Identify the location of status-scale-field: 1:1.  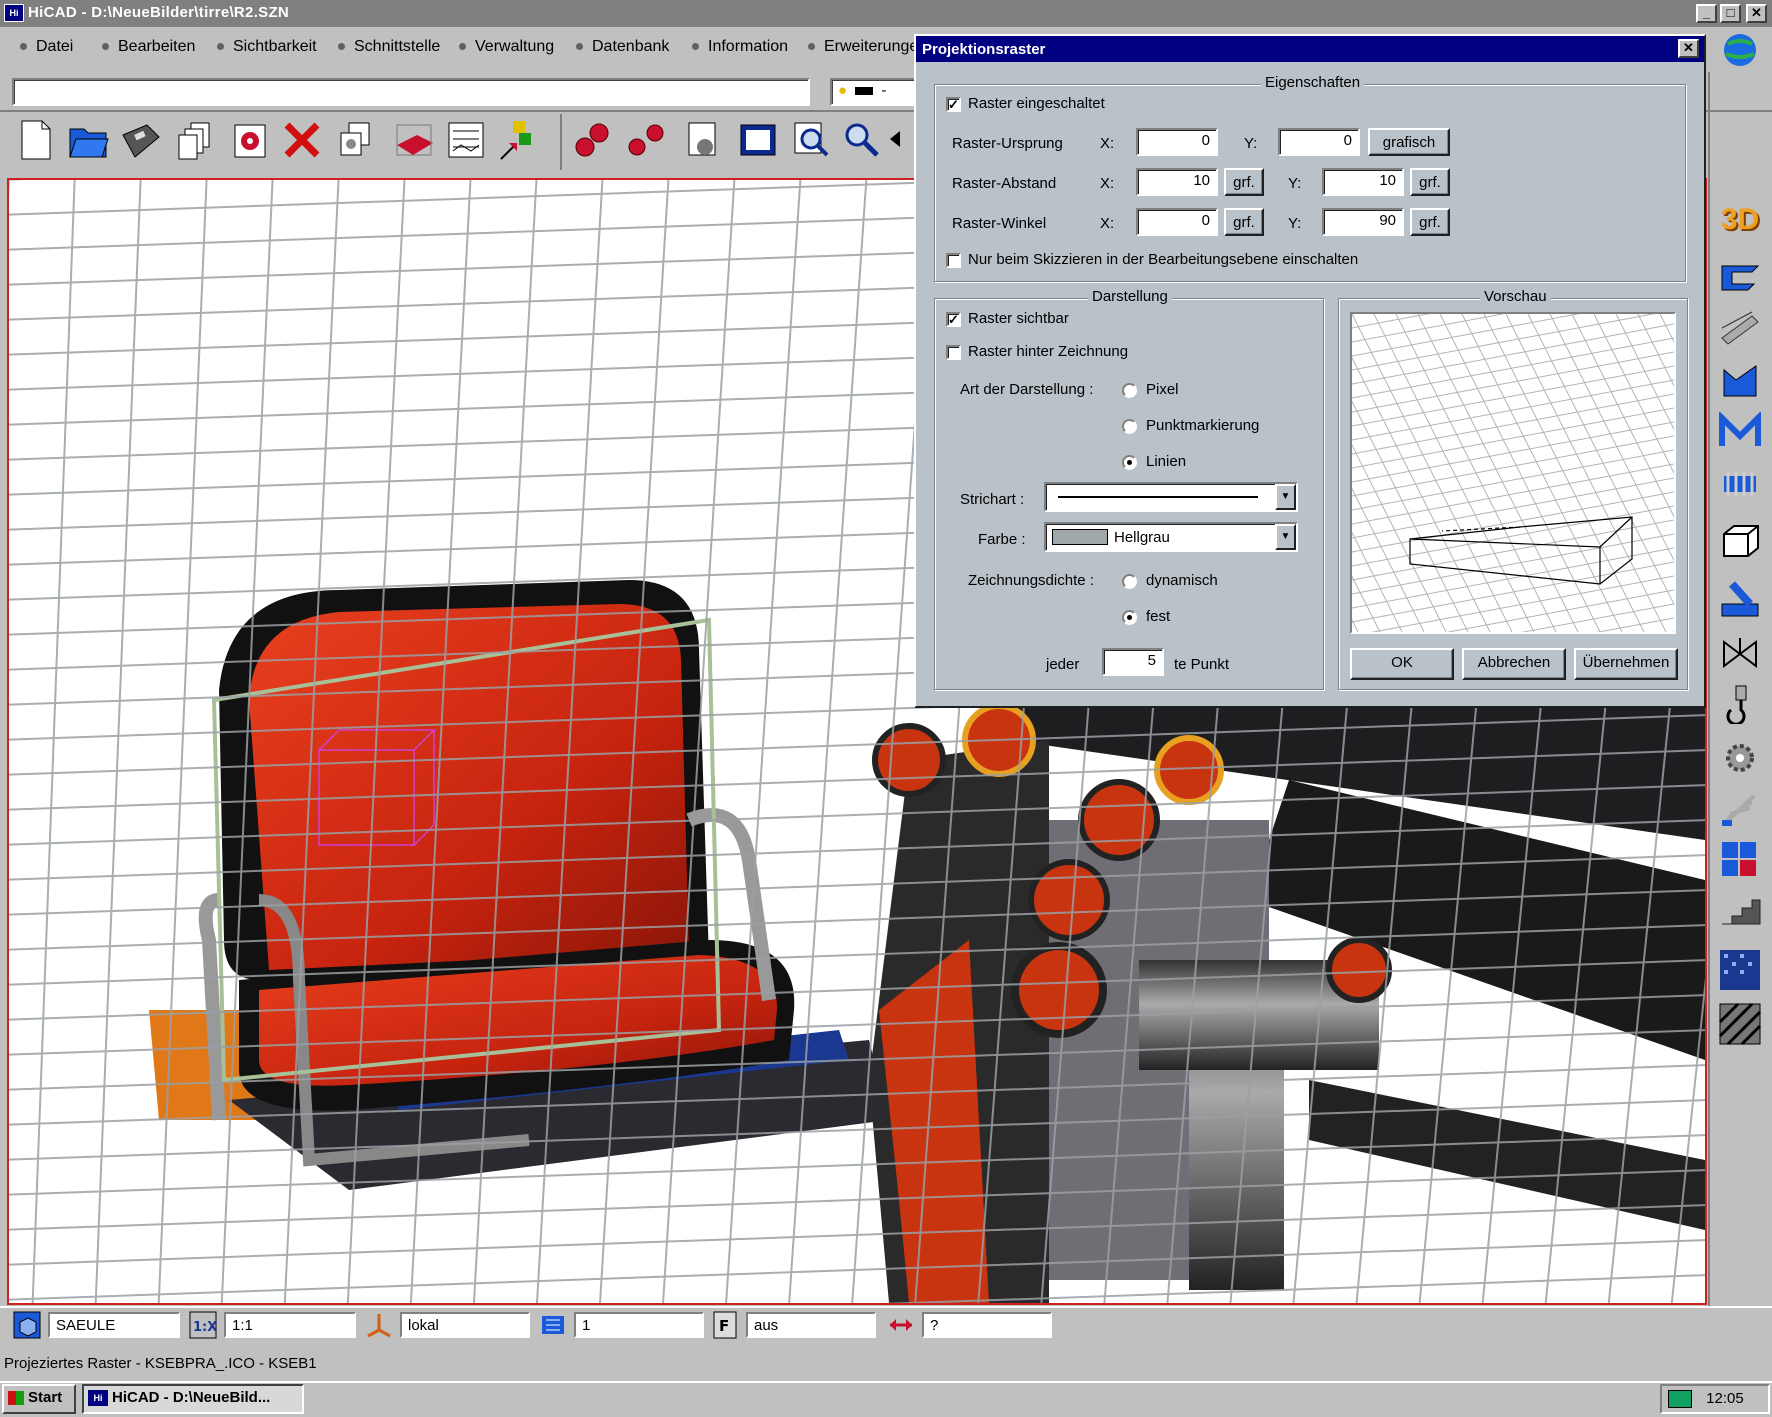
(290, 1325).